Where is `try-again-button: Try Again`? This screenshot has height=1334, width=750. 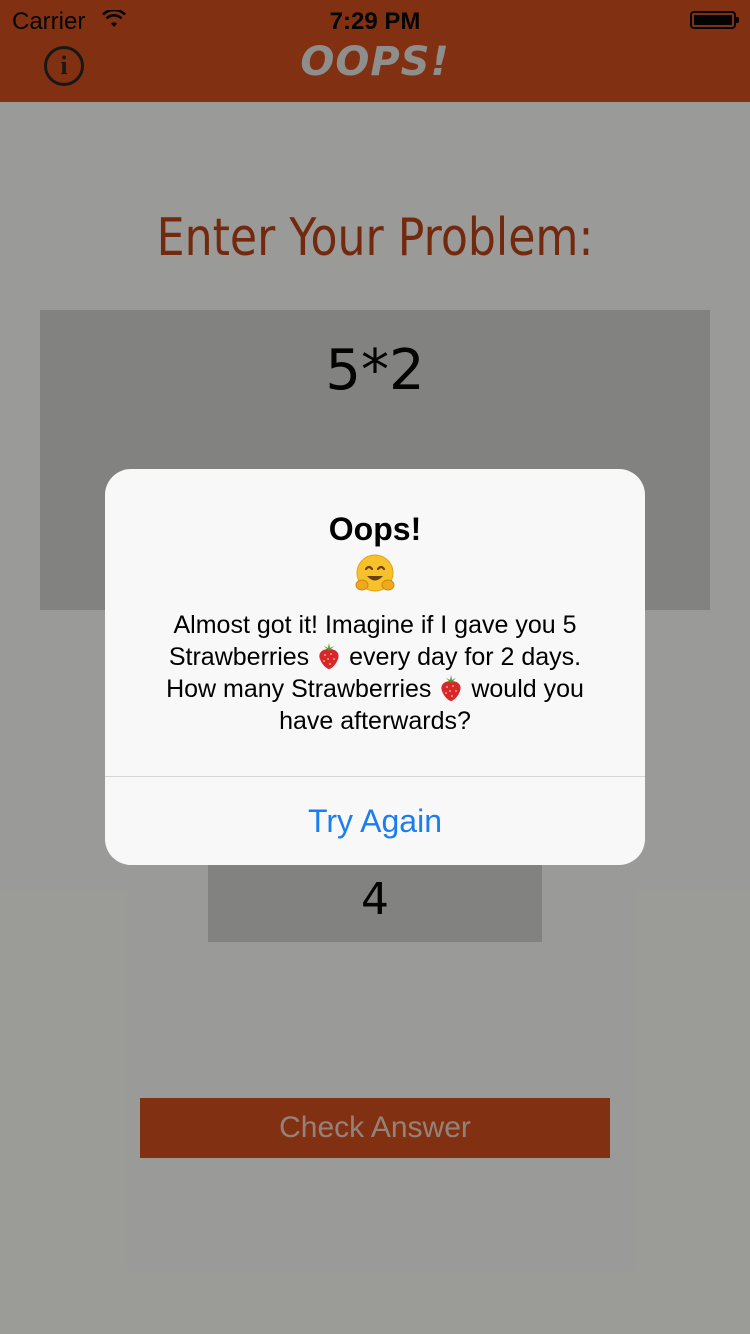 try-again-button: Try Again is located at coordinates (375, 821).